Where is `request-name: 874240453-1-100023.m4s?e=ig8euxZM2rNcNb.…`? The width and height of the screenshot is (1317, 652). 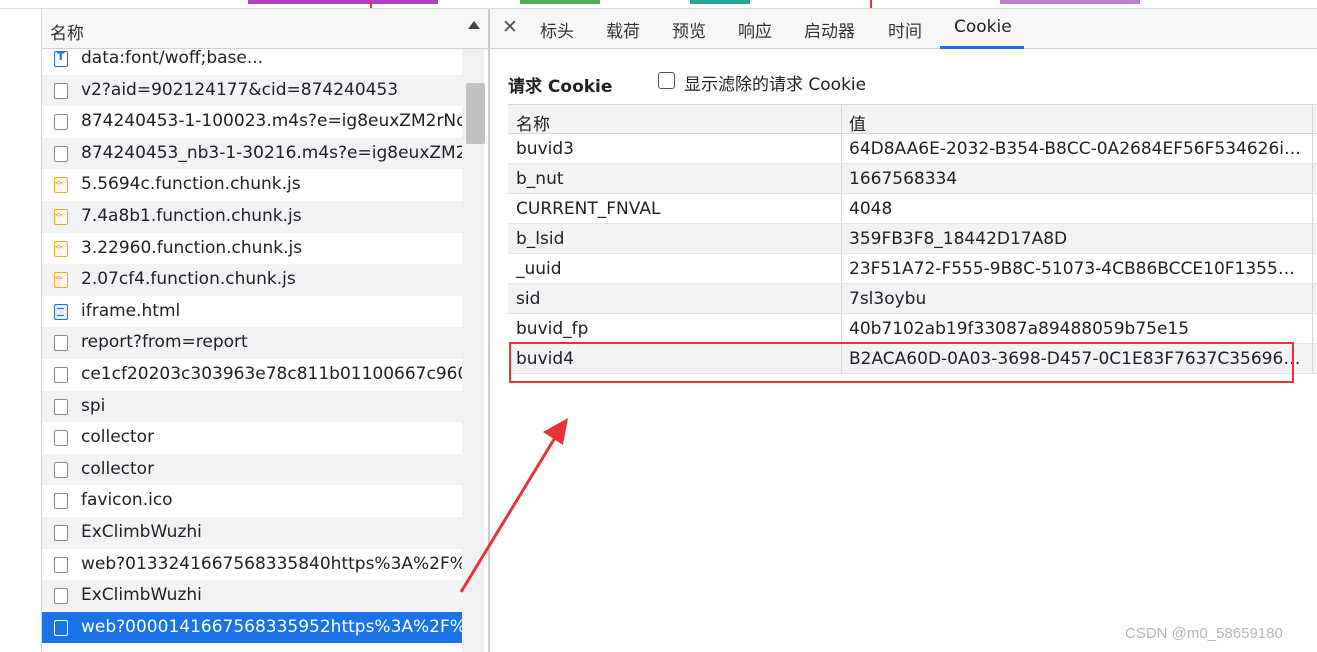 request-name: 874240453-1-100023.m4s?e=ig8euxZM2rNcNb.… is located at coordinates (271, 121).